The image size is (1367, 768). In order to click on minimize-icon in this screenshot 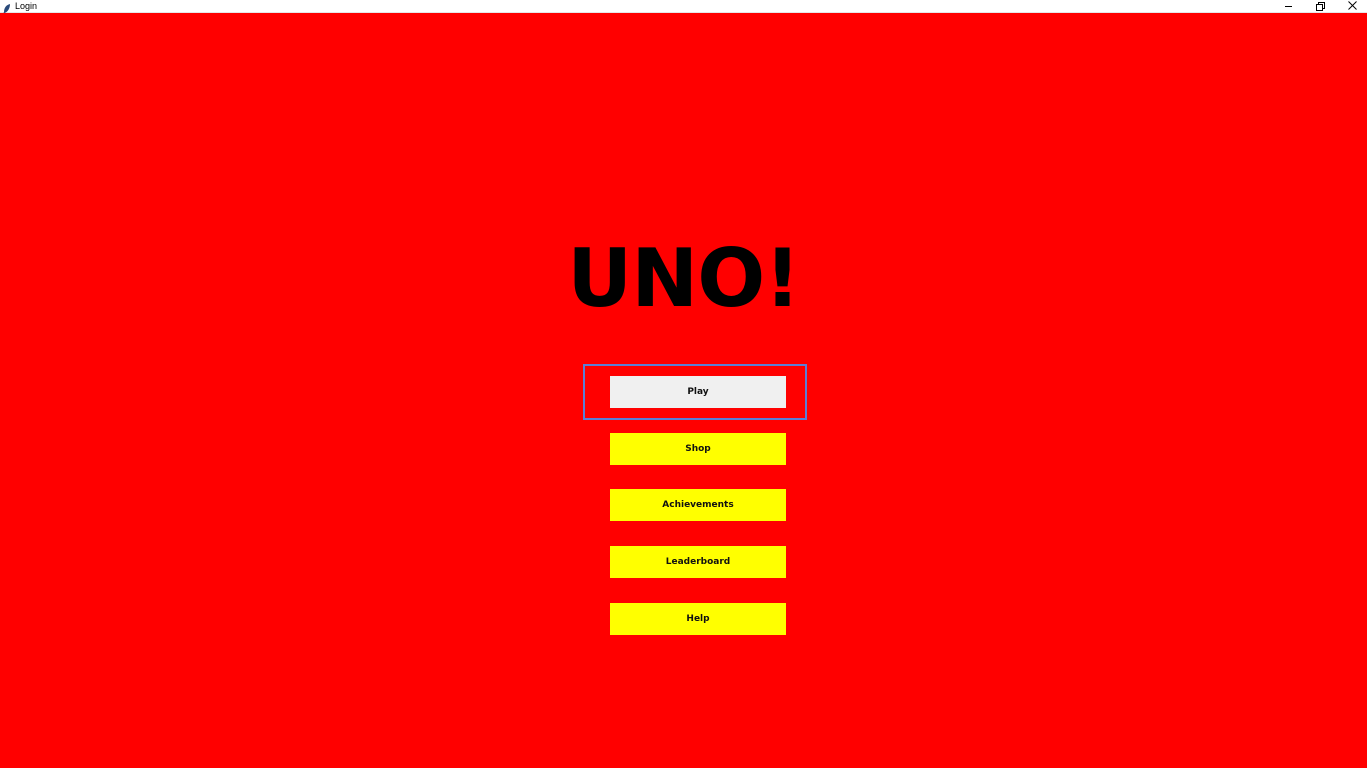, I will do `click(1288, 6)`.